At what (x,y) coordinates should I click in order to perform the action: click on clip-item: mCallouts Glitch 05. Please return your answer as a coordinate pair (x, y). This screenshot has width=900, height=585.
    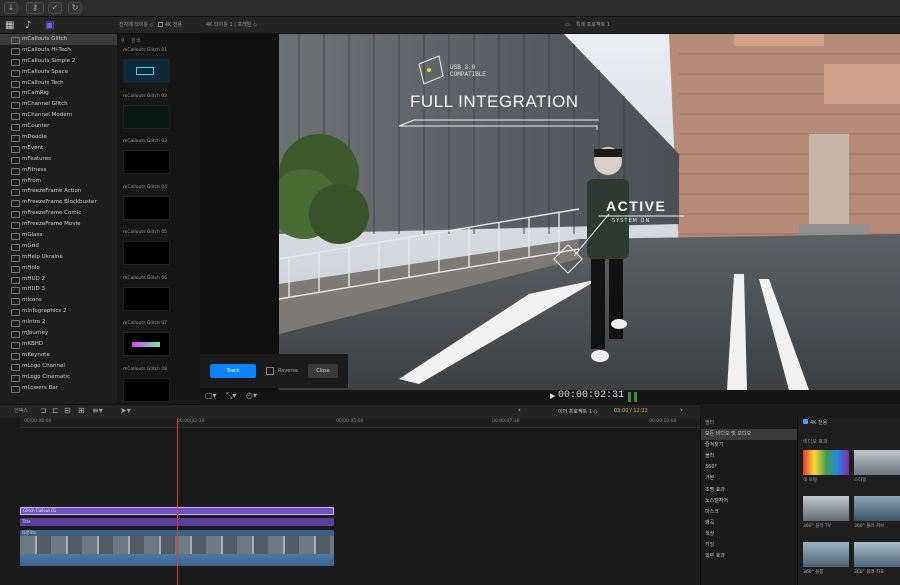
    Looking at the image, I should click on (161, 253).